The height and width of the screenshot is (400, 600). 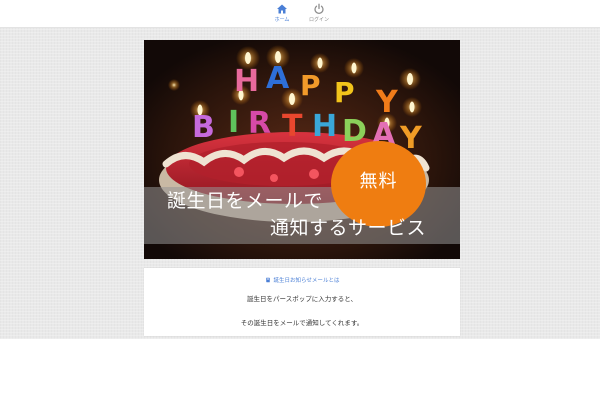 I want to click on nav-login-button: ログイン, so click(x=319, y=14).